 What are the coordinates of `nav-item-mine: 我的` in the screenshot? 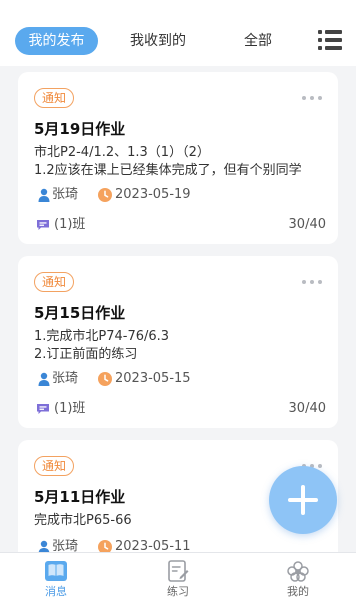 It's located at (298, 576).